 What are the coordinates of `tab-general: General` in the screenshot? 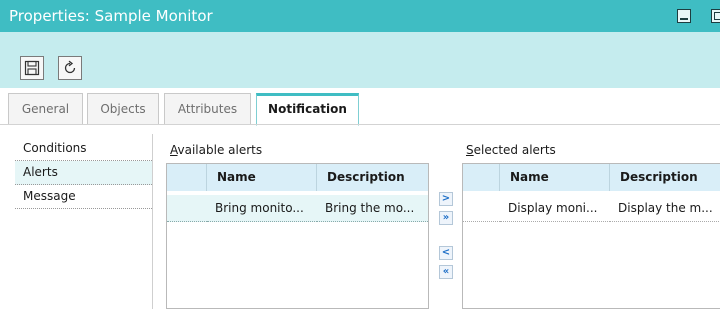 It's located at (45, 108).